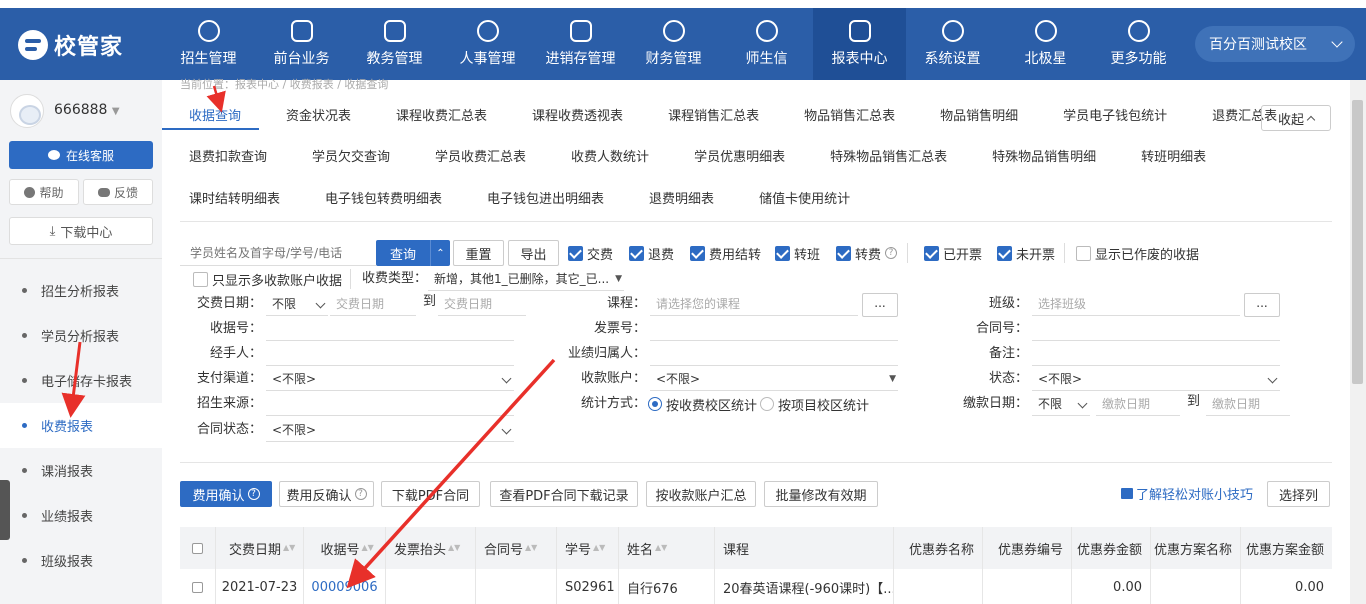  What do you see at coordinates (118, 192) in the screenshot?
I see `feedback-button: 反馈` at bounding box center [118, 192].